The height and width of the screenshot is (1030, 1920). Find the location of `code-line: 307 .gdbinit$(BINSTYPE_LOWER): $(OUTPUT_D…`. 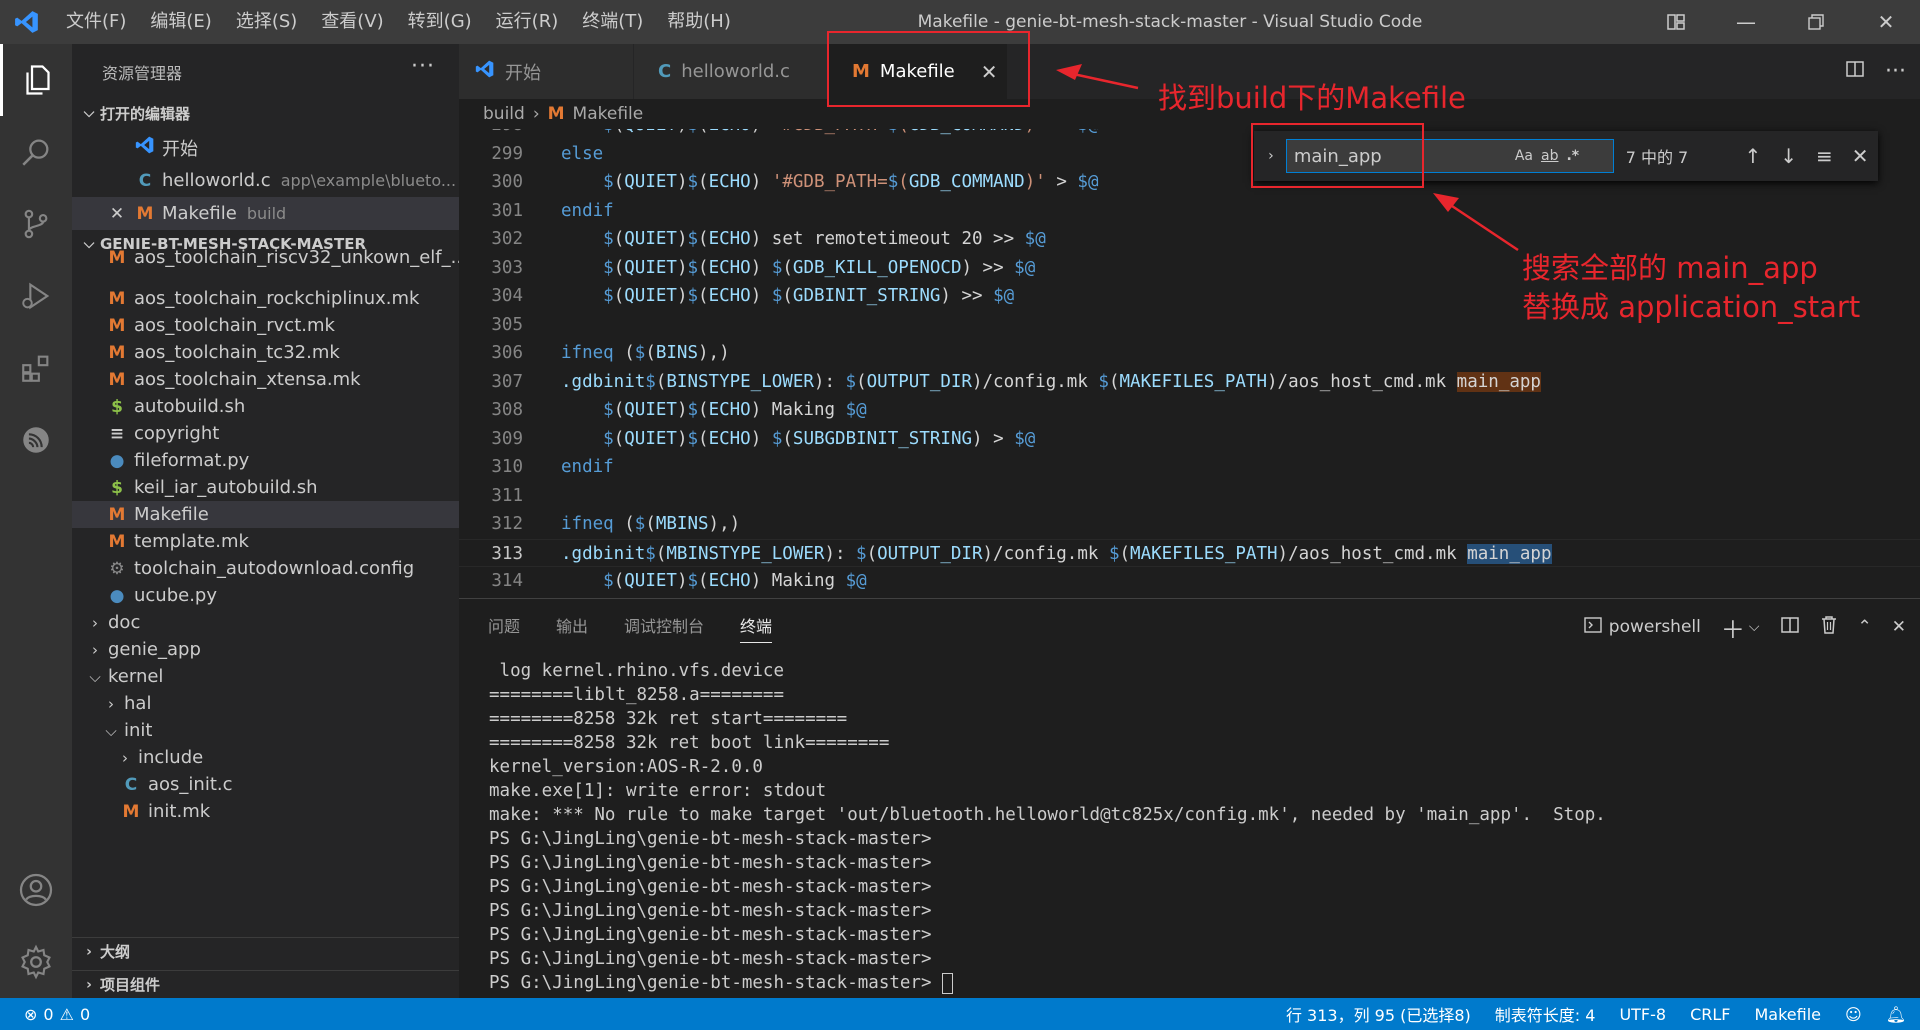

code-line: 307 .gdbinit$(BINSTYPE_LOWER): $(OUTPUT_D… is located at coordinates (1189, 382).